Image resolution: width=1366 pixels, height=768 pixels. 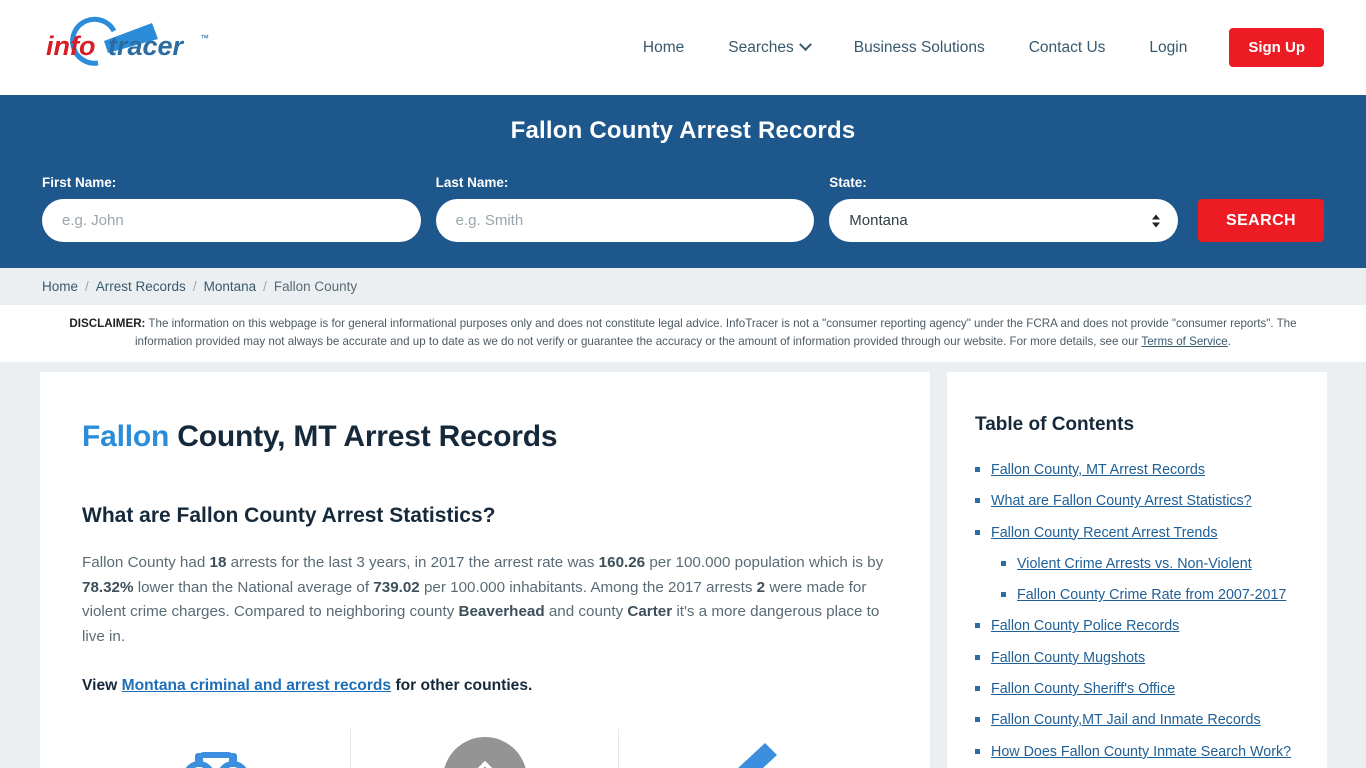 What do you see at coordinates (805, 45) in the screenshot?
I see `chevron-down-icon` at bounding box center [805, 45].